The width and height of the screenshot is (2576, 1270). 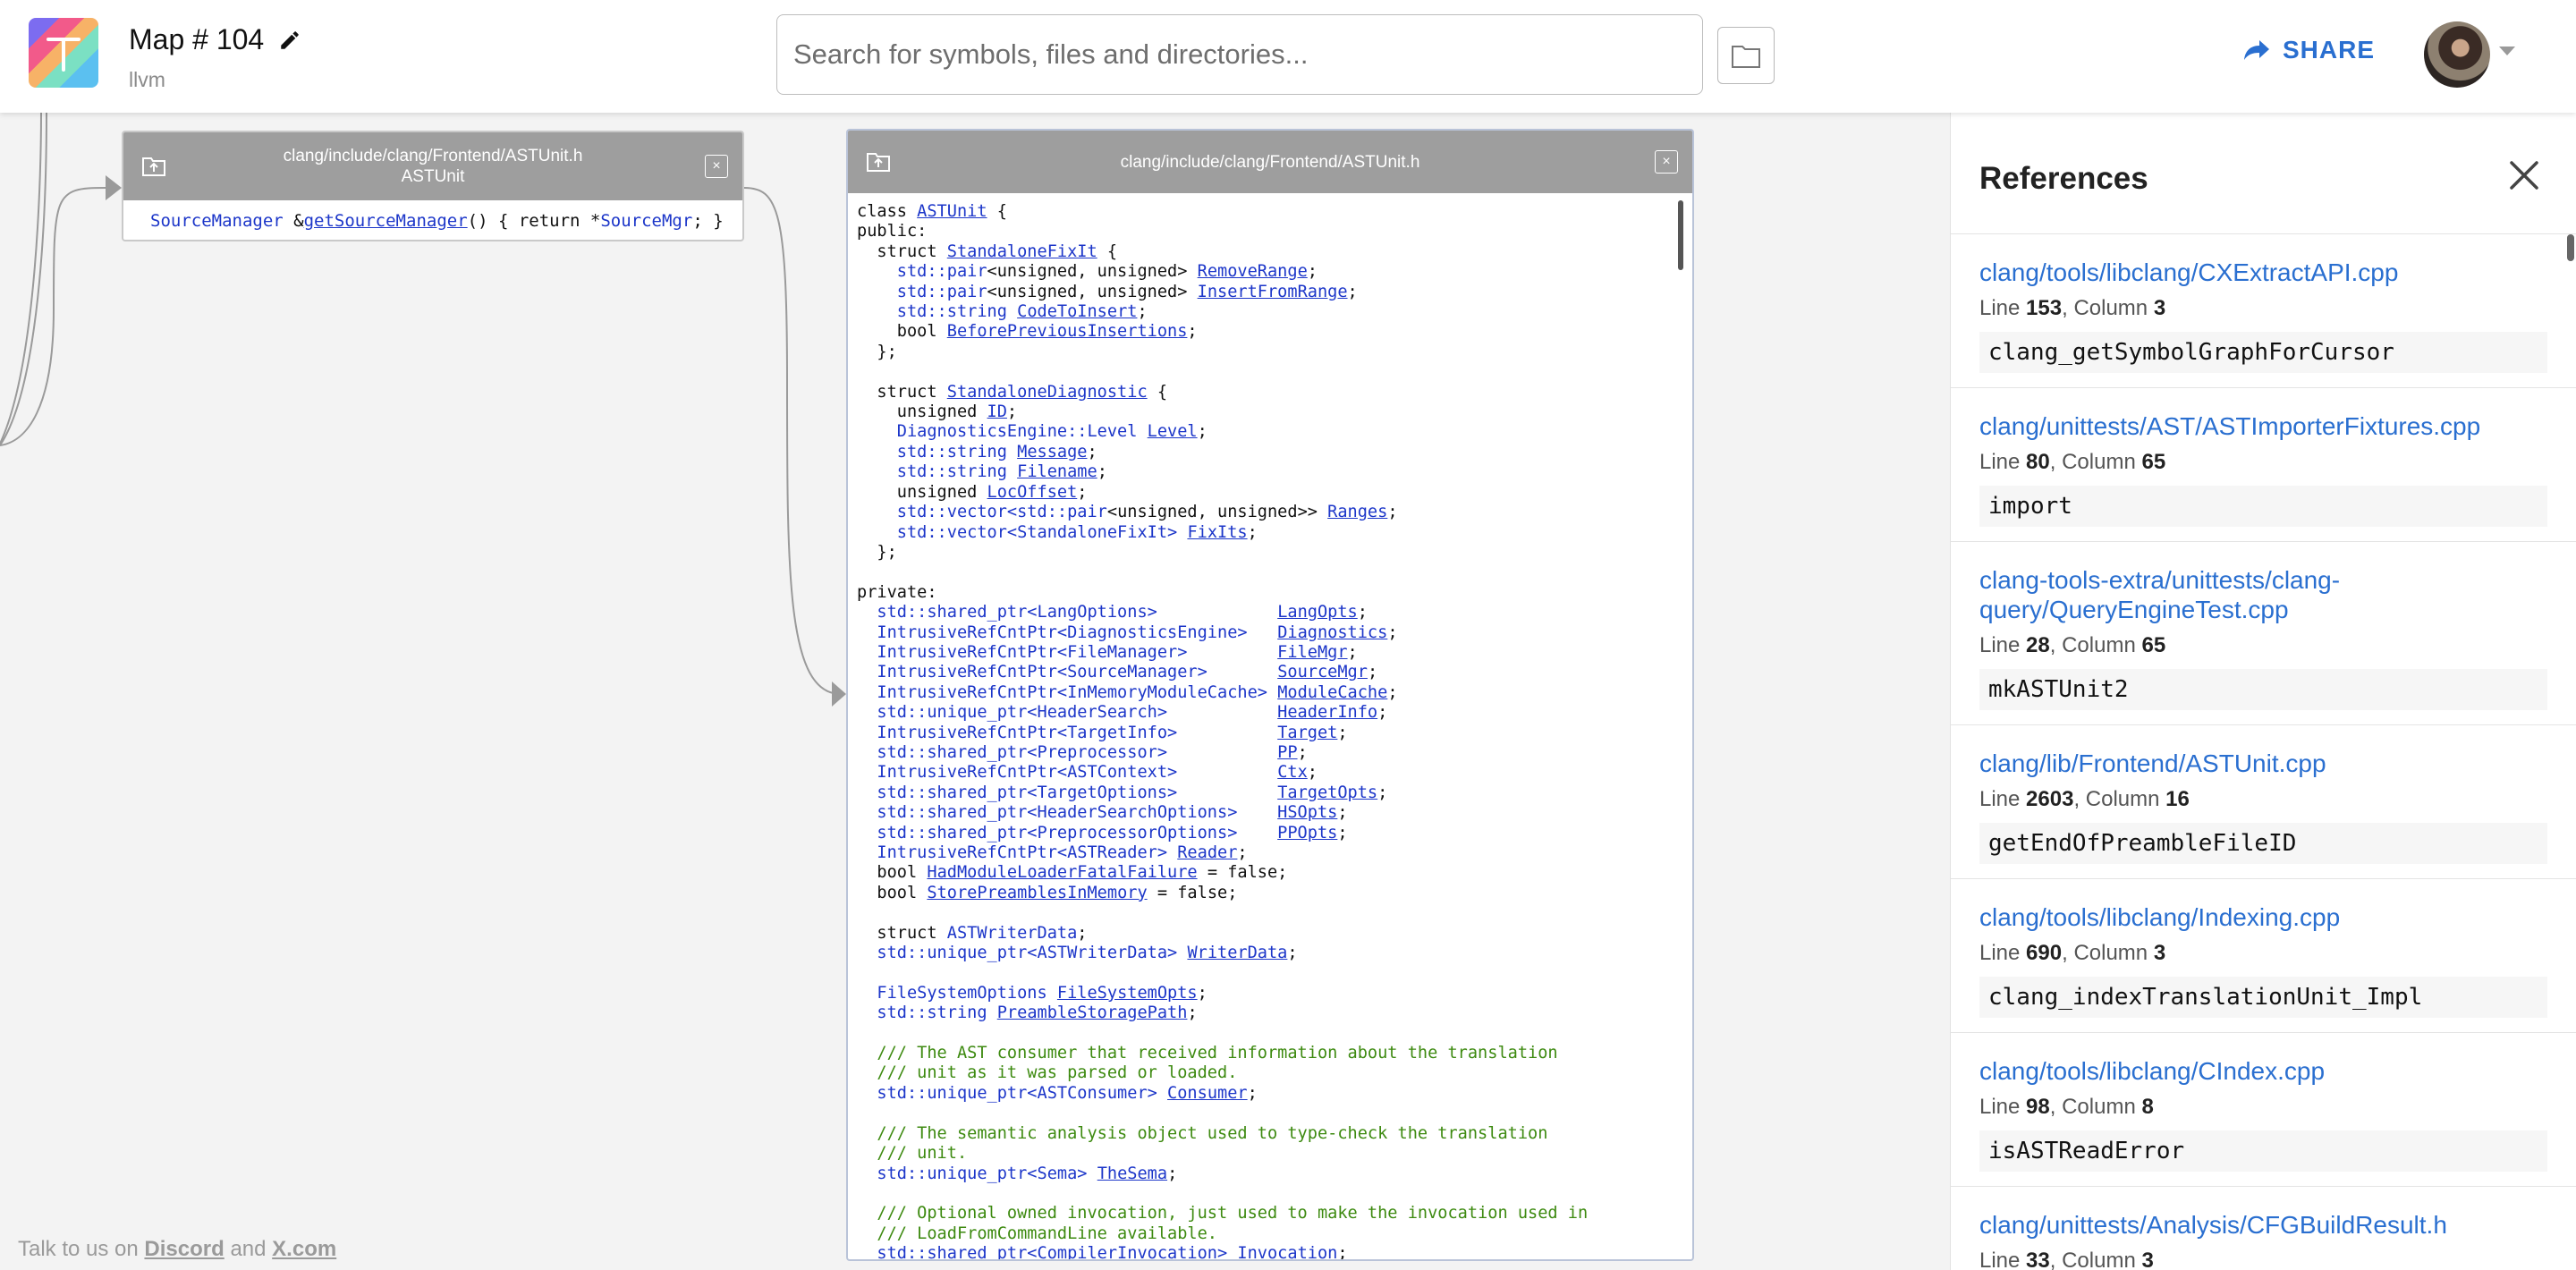 What do you see at coordinates (63, 53) in the screenshot?
I see `app-logo` at bounding box center [63, 53].